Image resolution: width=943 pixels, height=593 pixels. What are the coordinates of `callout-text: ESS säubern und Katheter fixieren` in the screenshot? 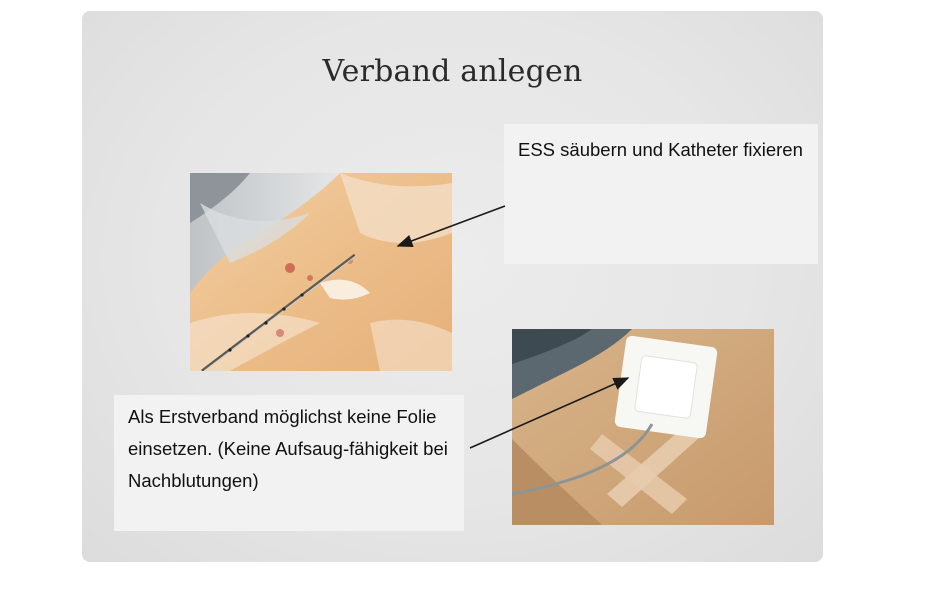 It's located at (660, 149).